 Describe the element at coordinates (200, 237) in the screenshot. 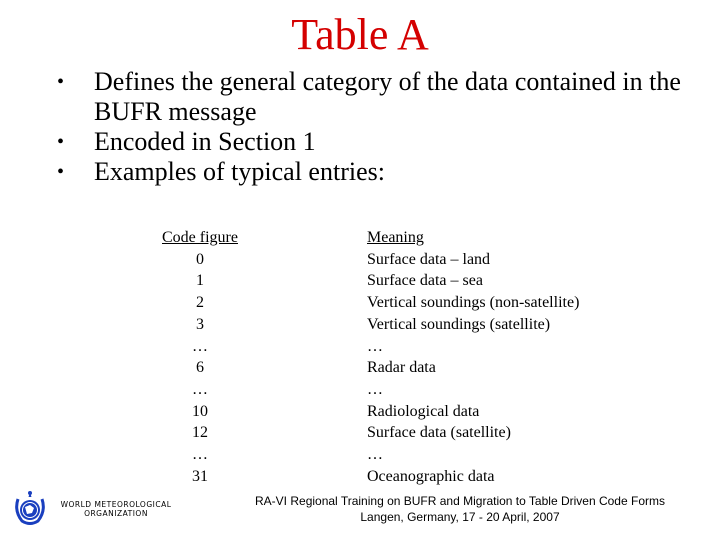

I see `code-figure-header: Code figure` at that location.